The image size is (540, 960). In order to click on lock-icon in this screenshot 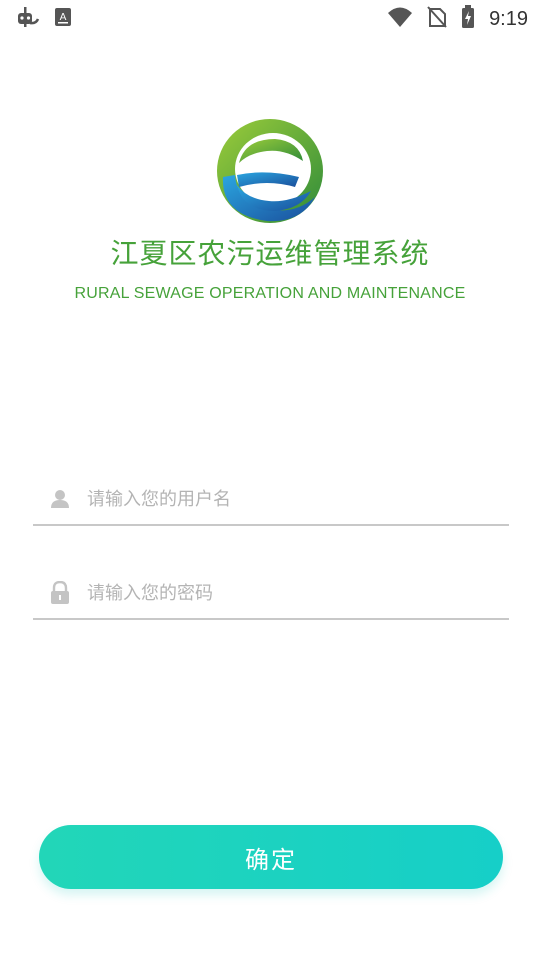, I will do `click(60, 593)`.